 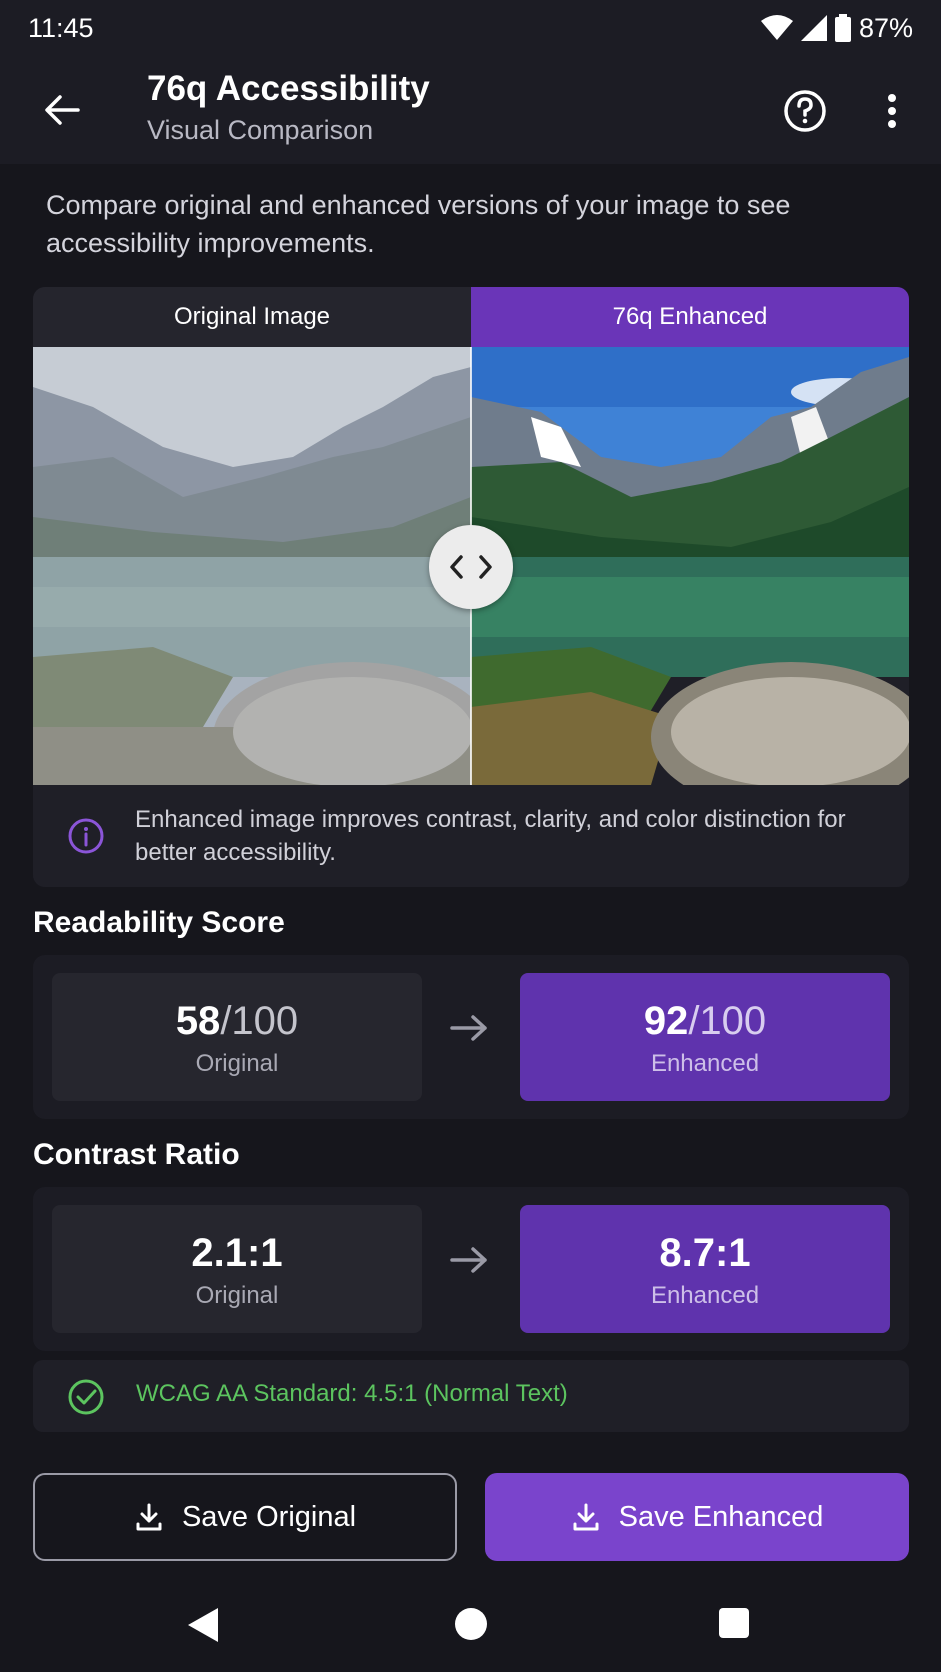 I want to click on help-button, so click(x=805, y=111).